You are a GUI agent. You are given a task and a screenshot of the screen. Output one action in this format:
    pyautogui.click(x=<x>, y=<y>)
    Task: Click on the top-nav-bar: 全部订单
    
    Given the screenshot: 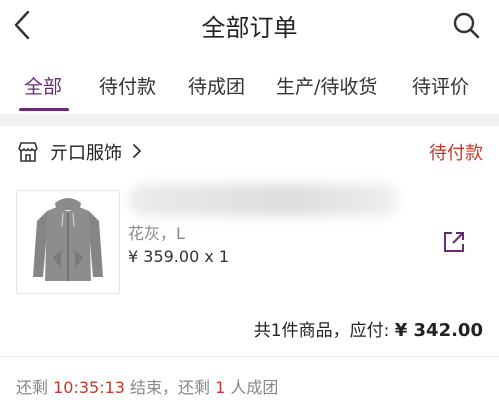 What is the action you would take?
    pyautogui.click(x=249, y=26)
    